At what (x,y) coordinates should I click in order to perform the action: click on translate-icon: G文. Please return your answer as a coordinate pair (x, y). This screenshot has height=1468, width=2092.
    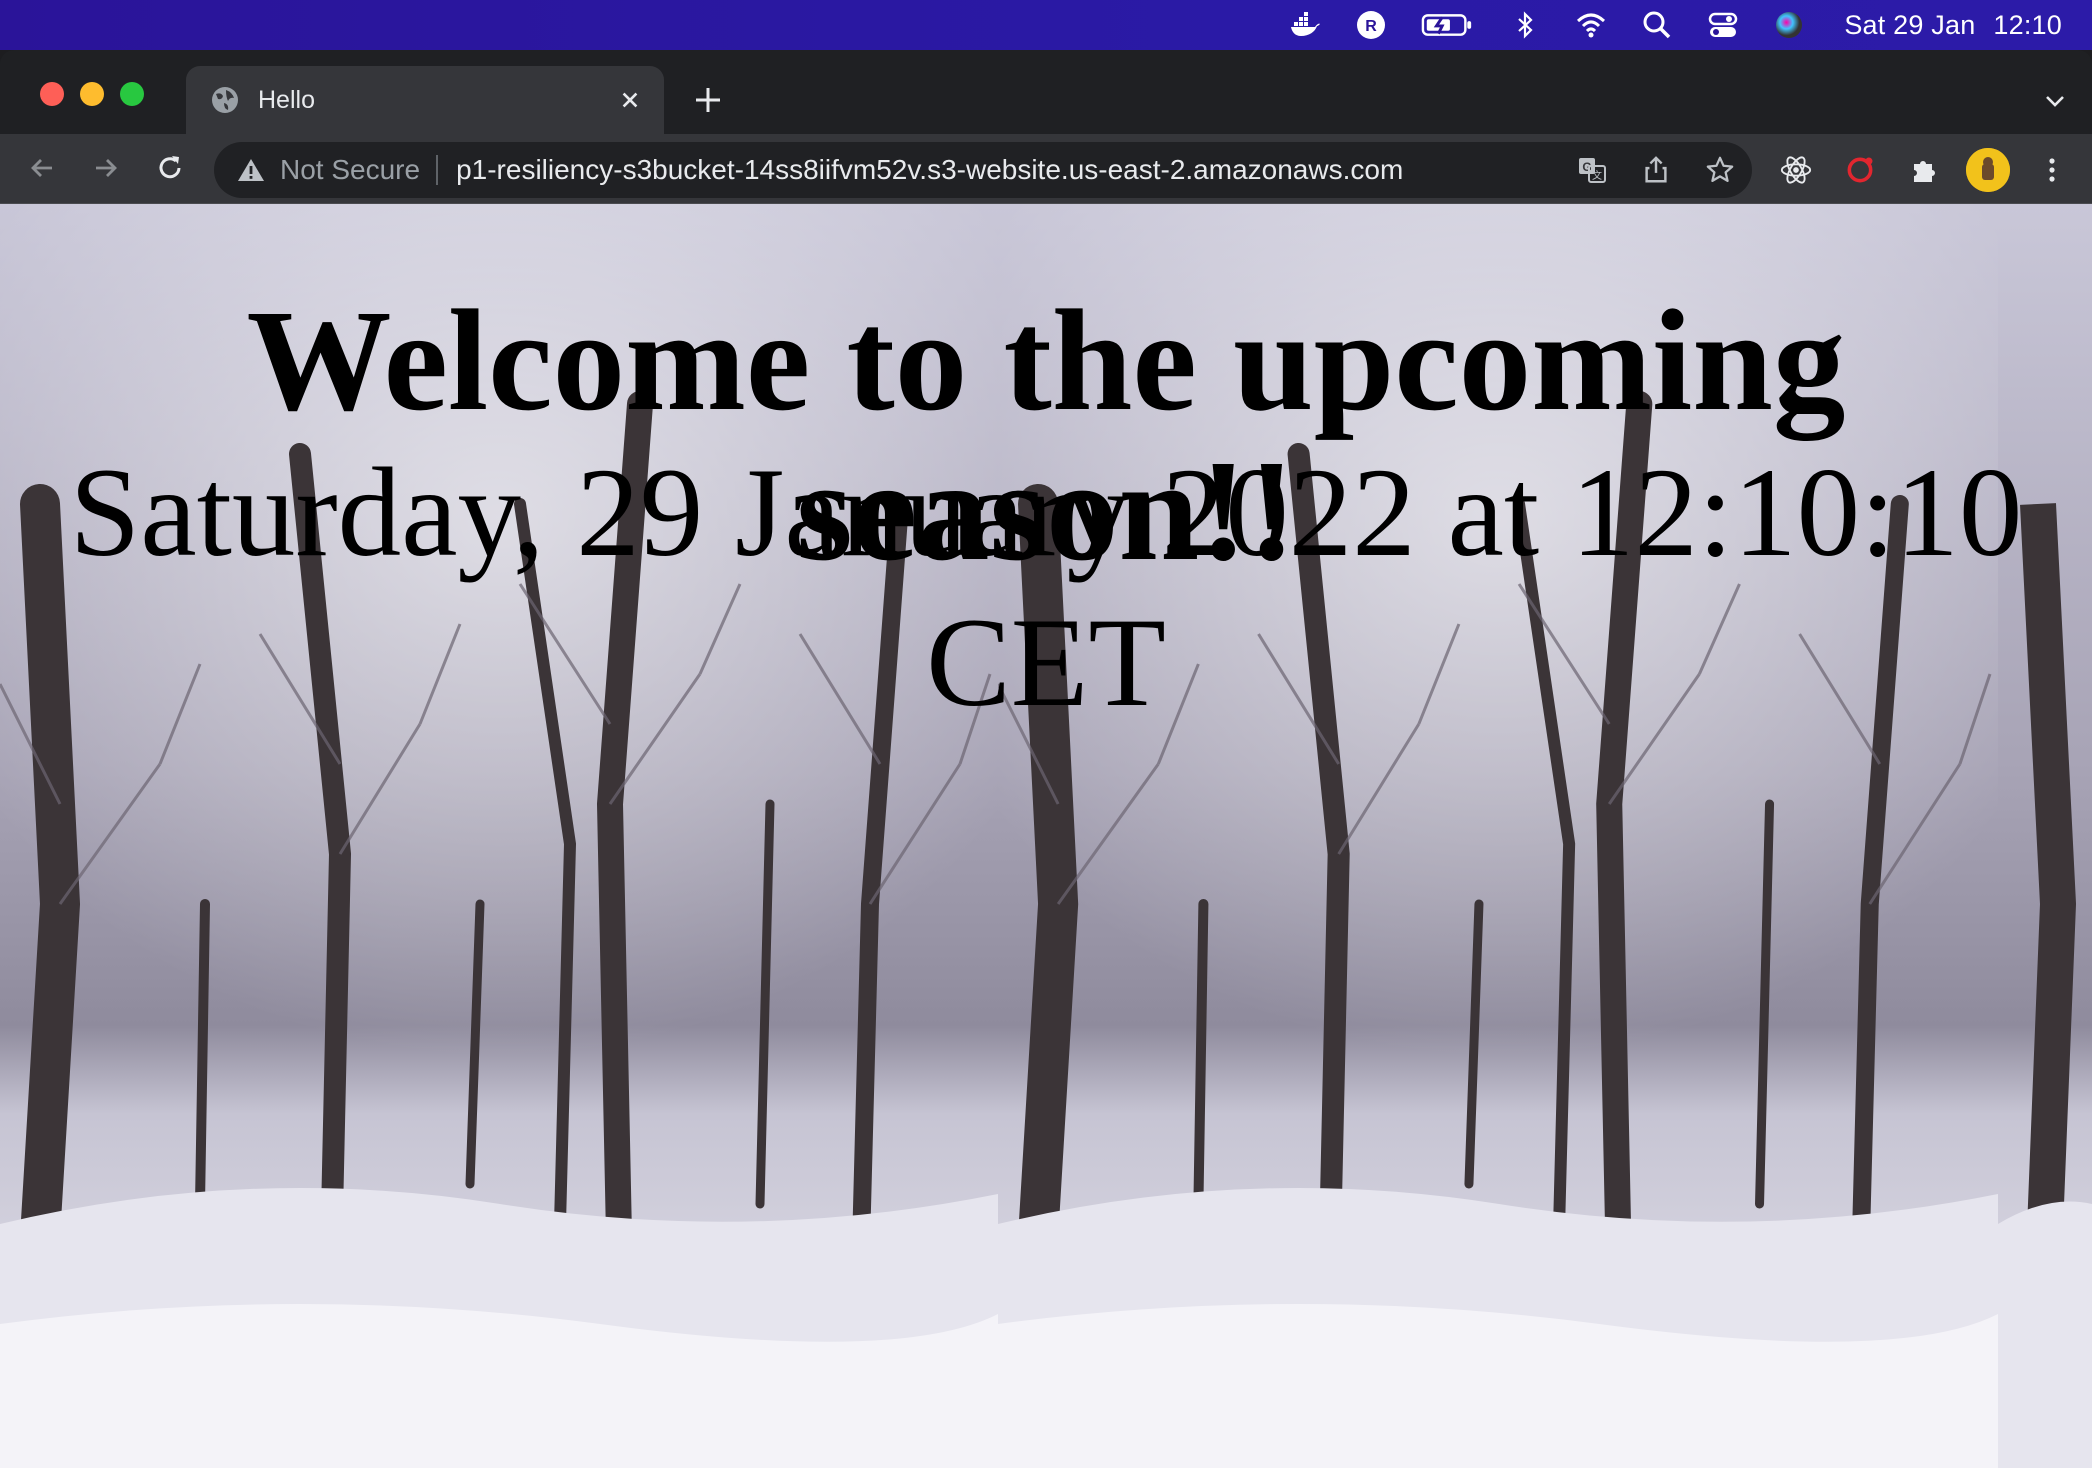
    Looking at the image, I should click on (1592, 170).